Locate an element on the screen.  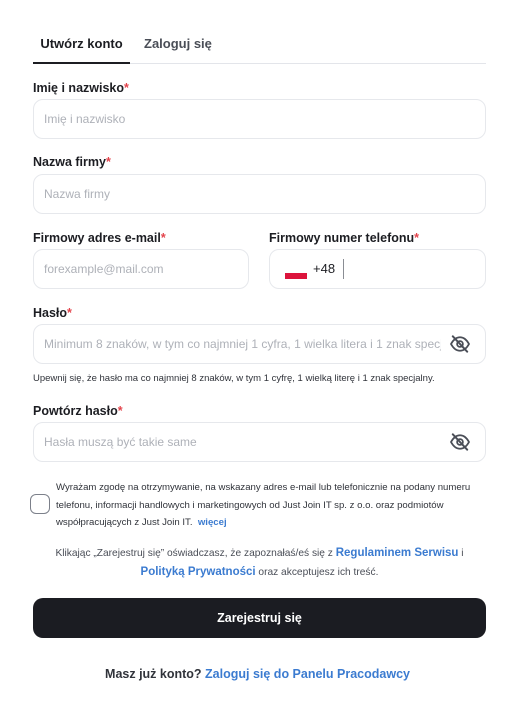
full-name-input is located at coordinates (259, 119).